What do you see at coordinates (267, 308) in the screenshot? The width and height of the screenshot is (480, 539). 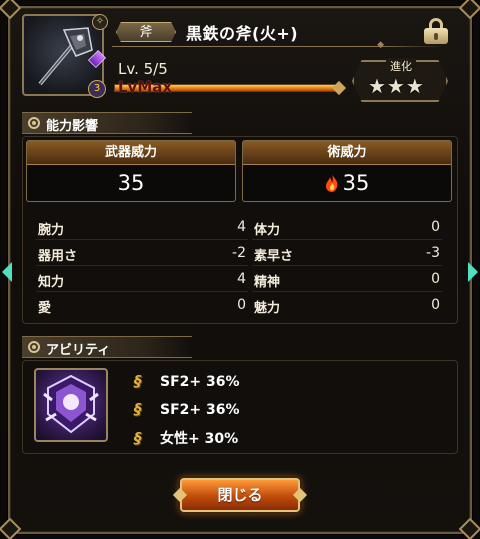 I see `stat-label: 魅力` at bounding box center [267, 308].